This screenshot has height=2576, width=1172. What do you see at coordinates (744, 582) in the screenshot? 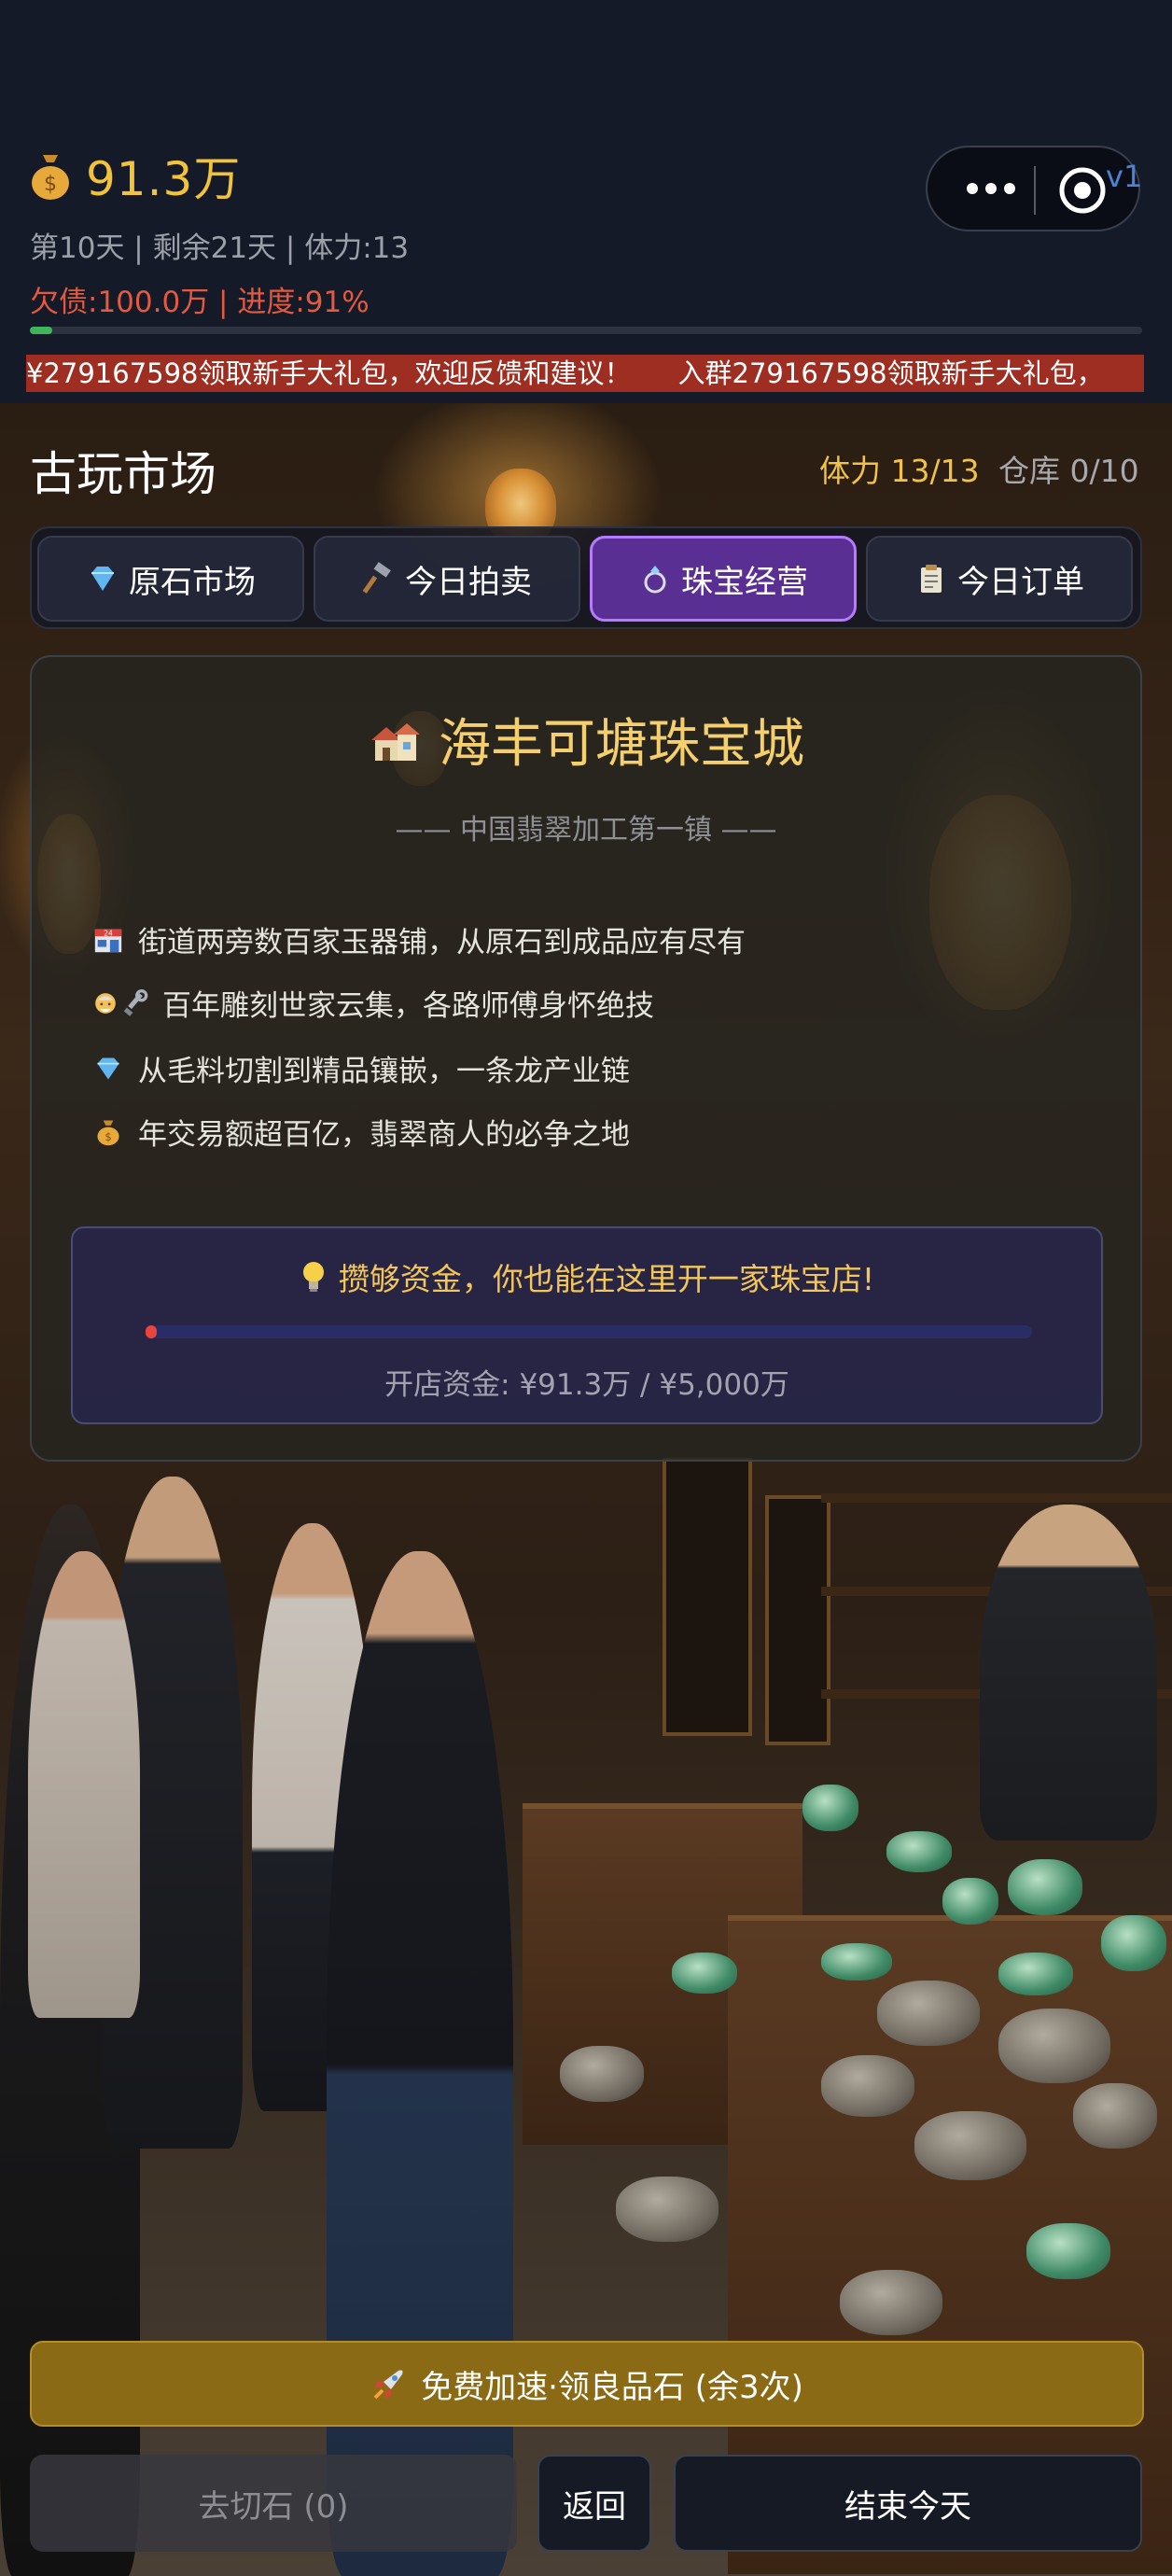
I see `tab-label: 珠宝经营` at bounding box center [744, 582].